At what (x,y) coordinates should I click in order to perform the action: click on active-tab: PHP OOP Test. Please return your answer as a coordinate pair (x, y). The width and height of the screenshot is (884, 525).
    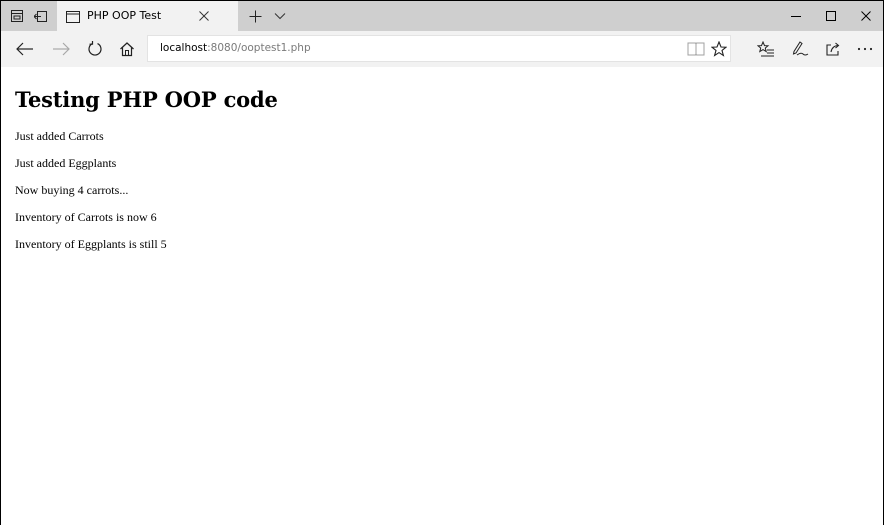
    Looking at the image, I should click on (147, 16).